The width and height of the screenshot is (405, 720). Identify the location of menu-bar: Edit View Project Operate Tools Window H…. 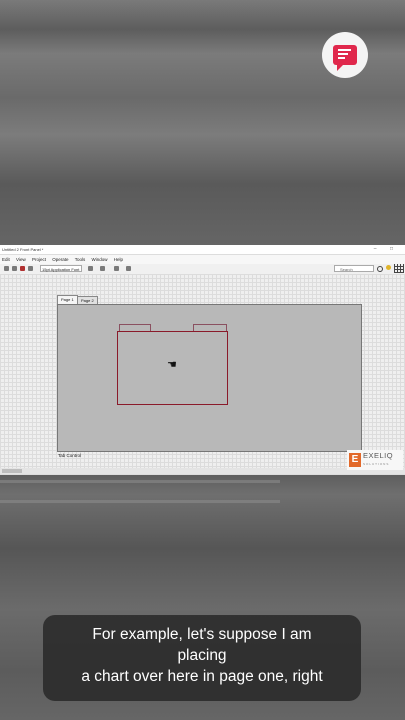
(202, 259).